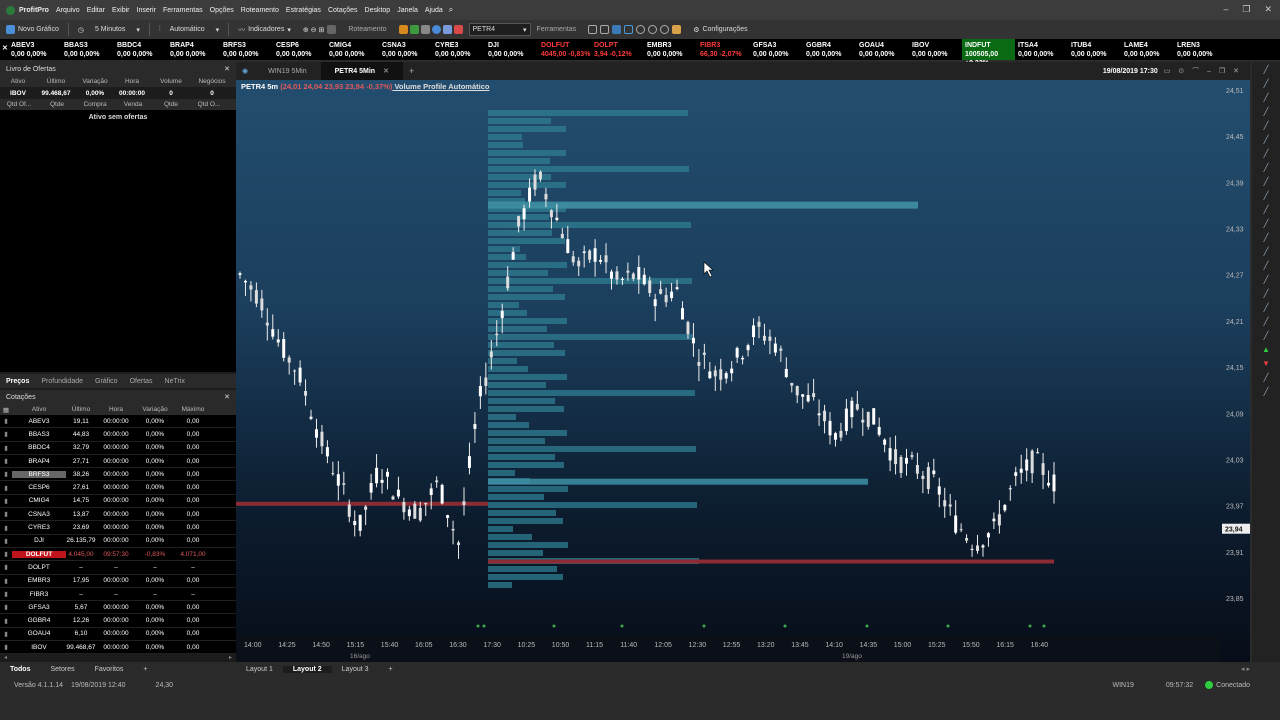  I want to click on quotes-tab-setores: Setores, so click(62, 669).